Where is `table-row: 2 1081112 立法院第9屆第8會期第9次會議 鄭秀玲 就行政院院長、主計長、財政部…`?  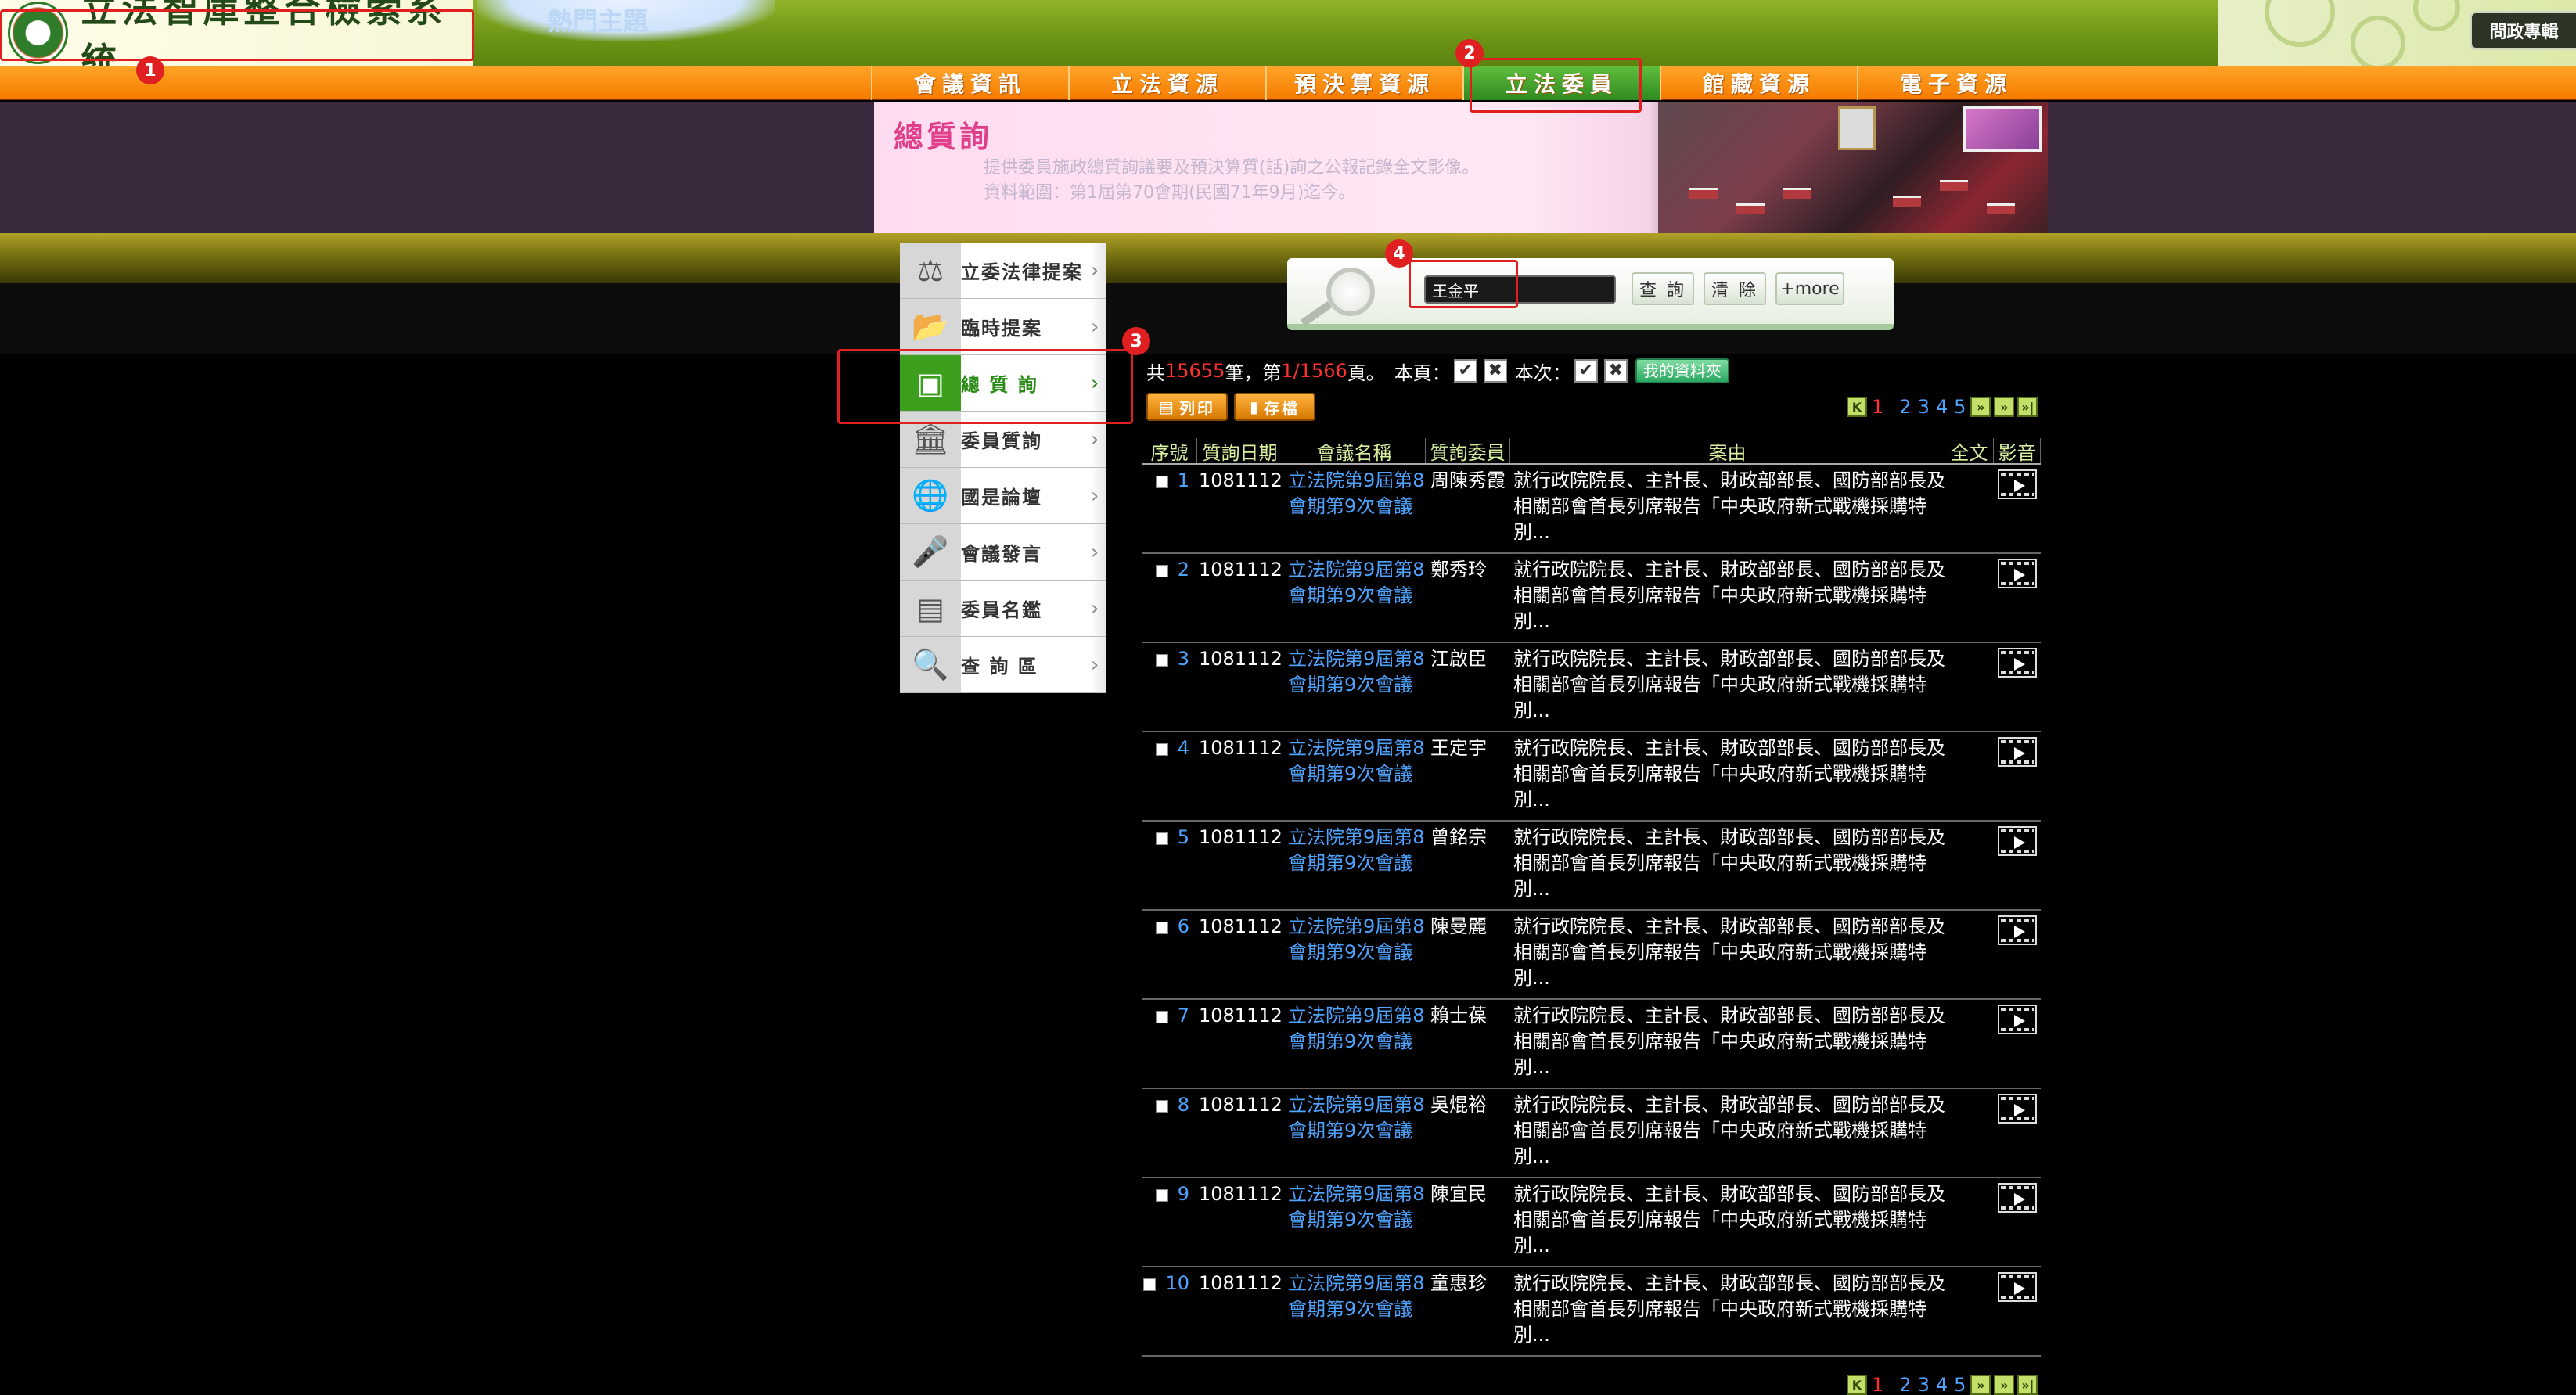
table-row: 2 1081112 立法院第9屆第8會期第9次會議 鄭秀玲 就行政院院長、主計長、財政部… is located at coordinates (1591, 598).